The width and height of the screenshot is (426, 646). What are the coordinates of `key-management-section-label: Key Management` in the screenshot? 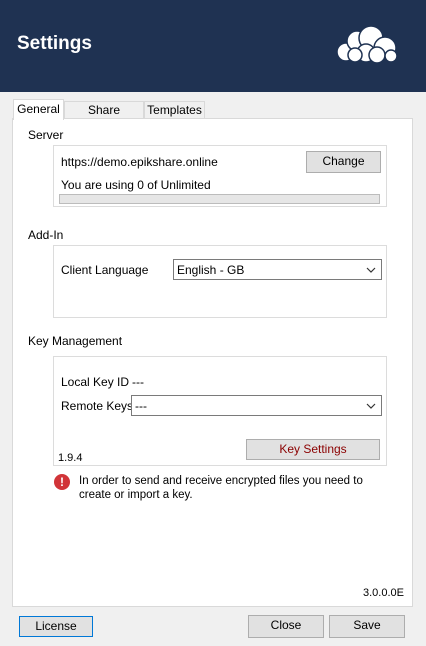 It's located at (75, 341).